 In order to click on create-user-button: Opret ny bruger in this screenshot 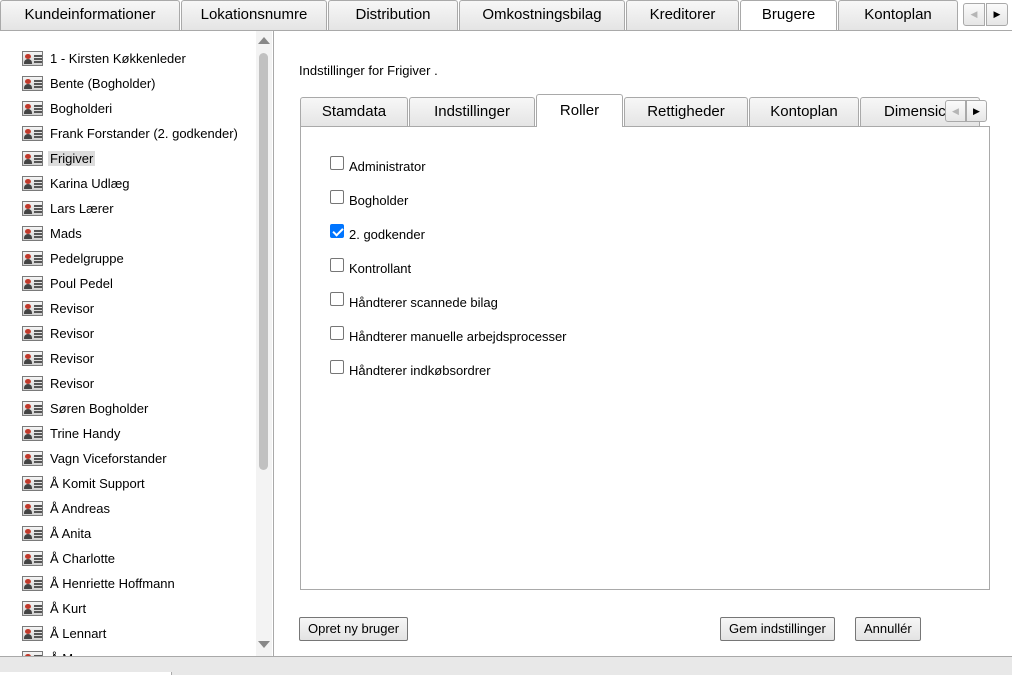, I will do `click(354, 629)`.